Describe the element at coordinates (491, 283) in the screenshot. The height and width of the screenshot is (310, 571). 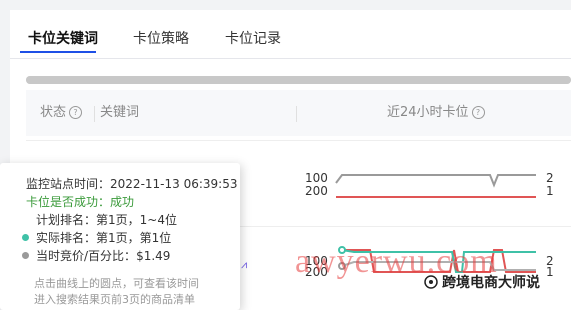
I see `watermark-brand: 跨境电商大师说` at that location.